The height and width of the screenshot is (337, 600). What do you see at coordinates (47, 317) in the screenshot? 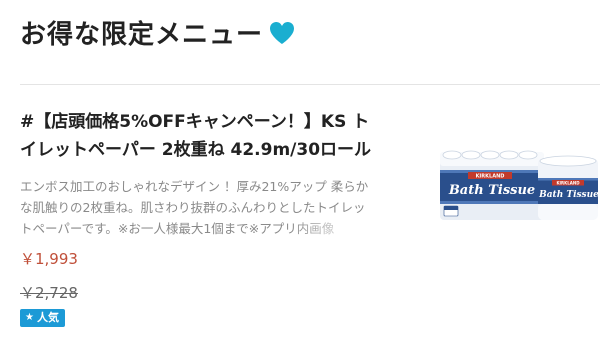
I see `badge-label: 人気` at bounding box center [47, 317].